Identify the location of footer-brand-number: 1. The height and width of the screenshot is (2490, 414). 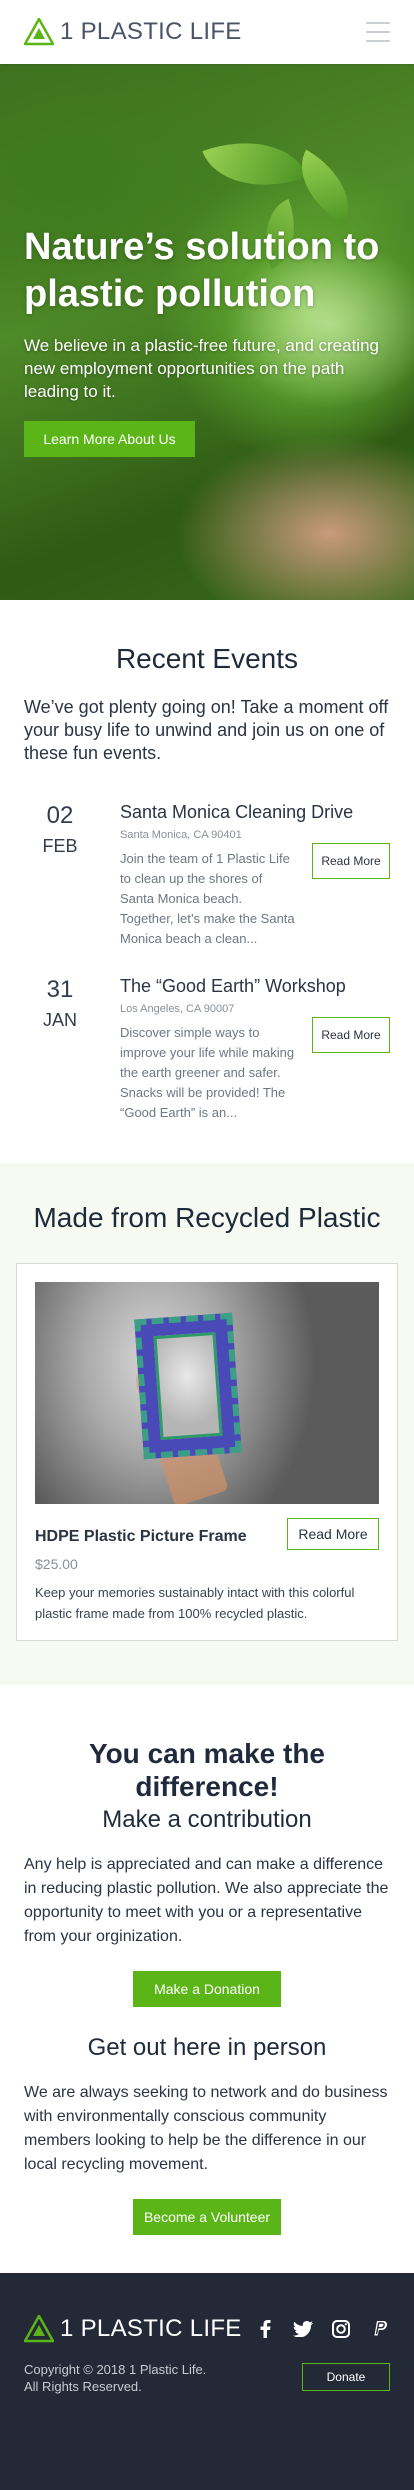
(67, 2328).